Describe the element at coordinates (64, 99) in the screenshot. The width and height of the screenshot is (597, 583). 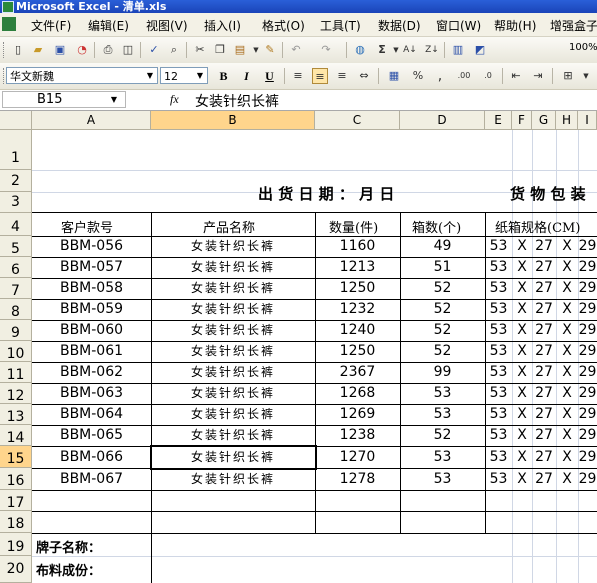
I see `name-box: B15 ▼` at that location.